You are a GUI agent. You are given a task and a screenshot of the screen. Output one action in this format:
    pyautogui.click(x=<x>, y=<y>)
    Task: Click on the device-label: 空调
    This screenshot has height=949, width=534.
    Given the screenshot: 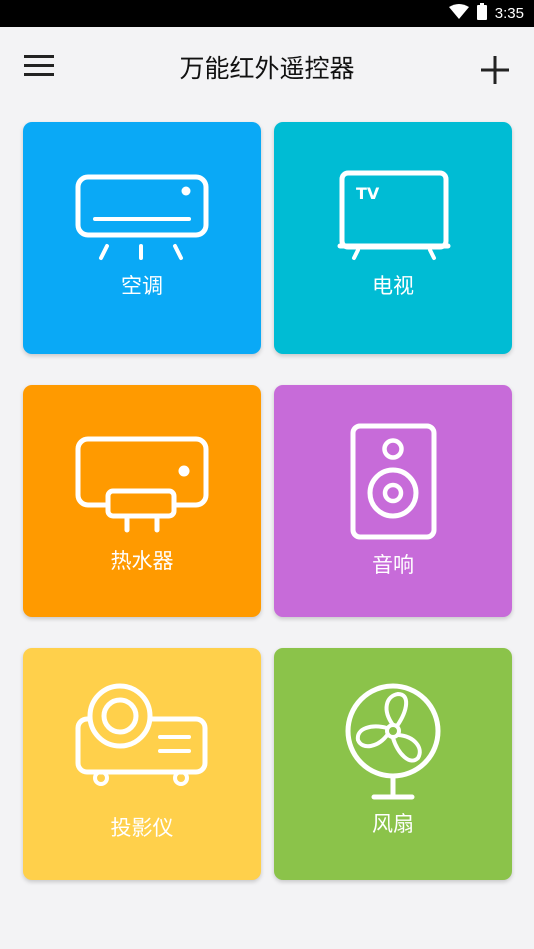 What is the action you would take?
    pyautogui.click(x=142, y=286)
    